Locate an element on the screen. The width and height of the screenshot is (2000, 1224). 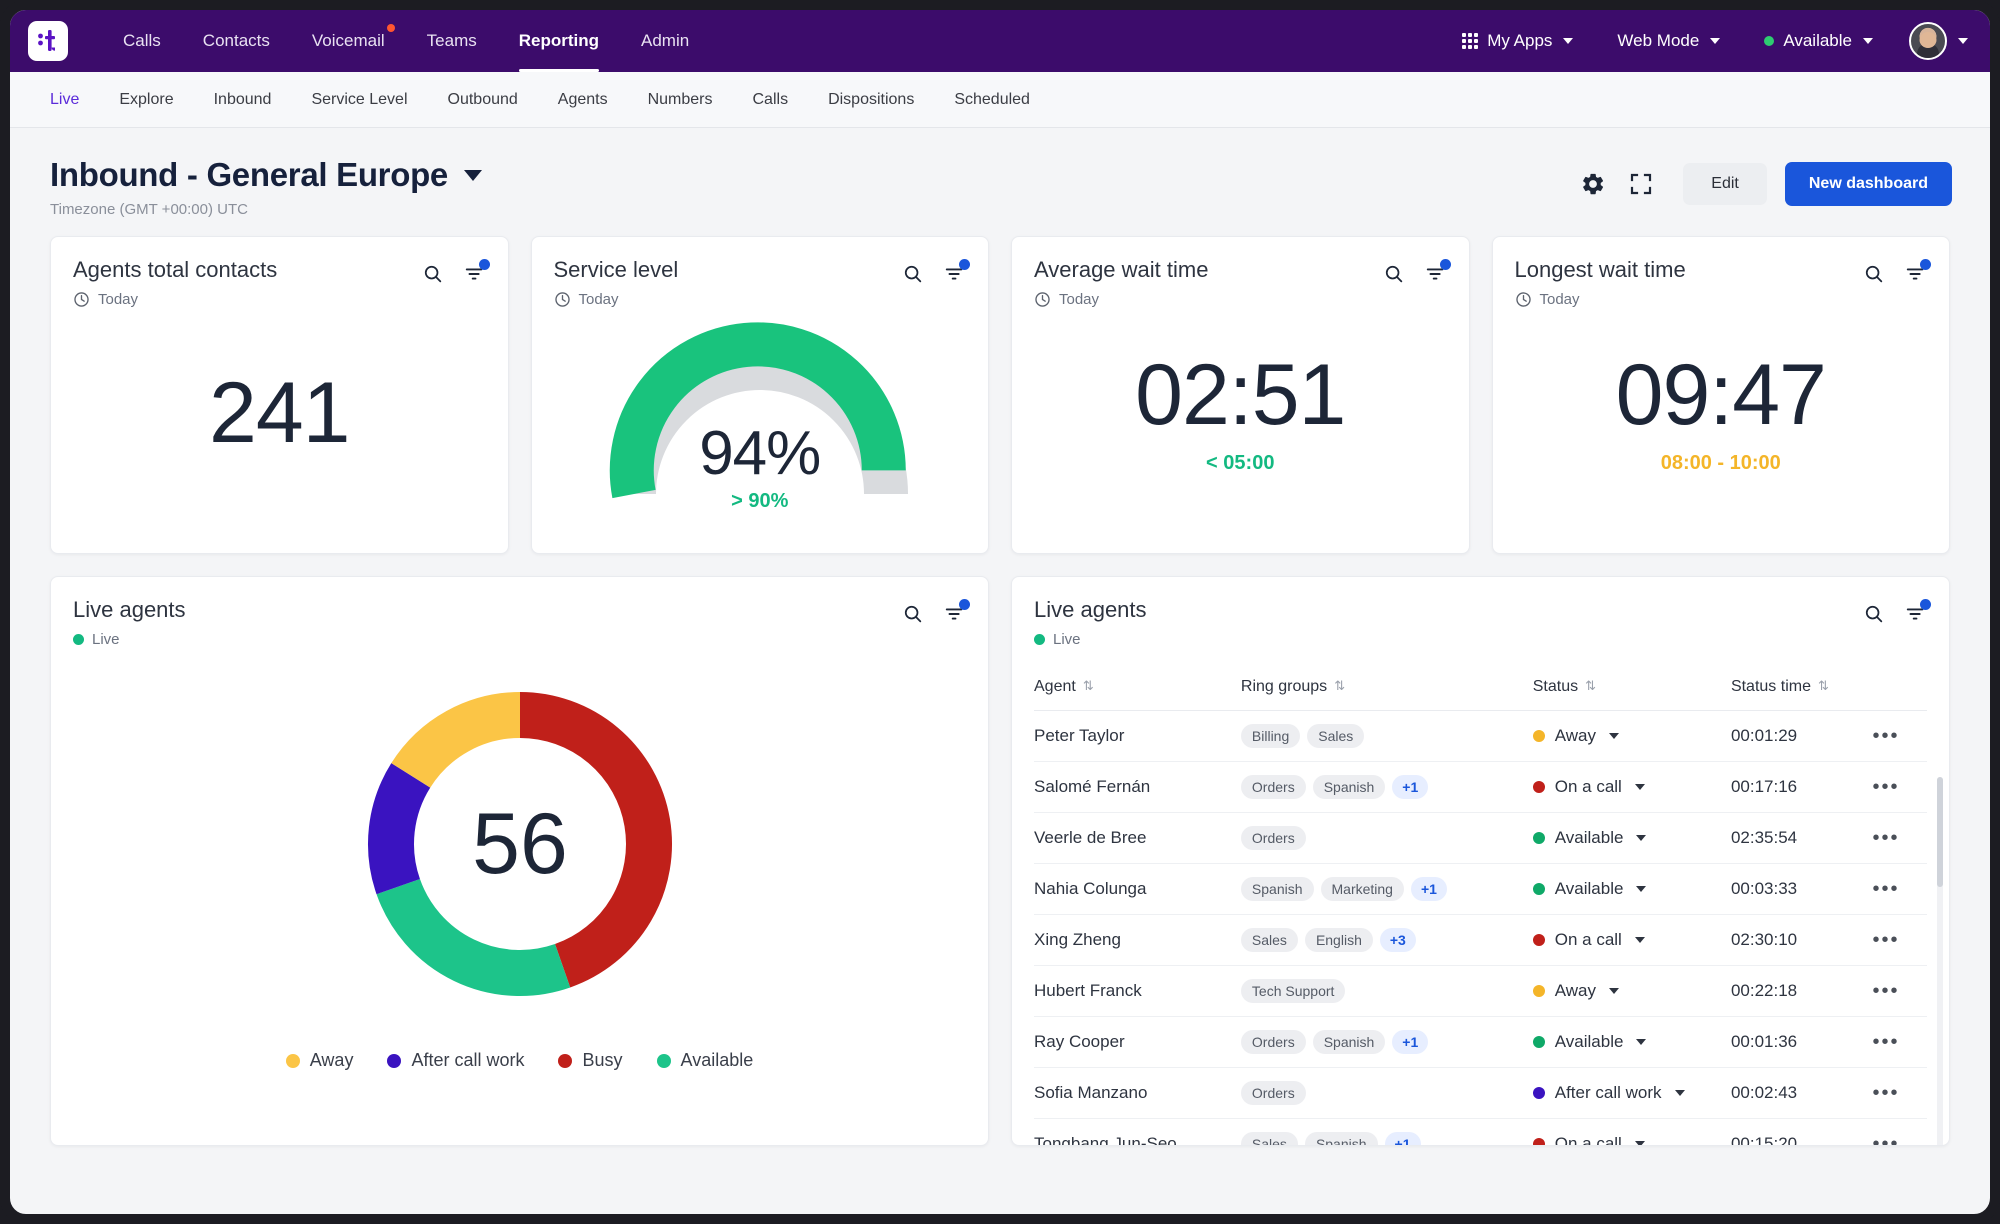
app-logo is located at coordinates (48, 41).